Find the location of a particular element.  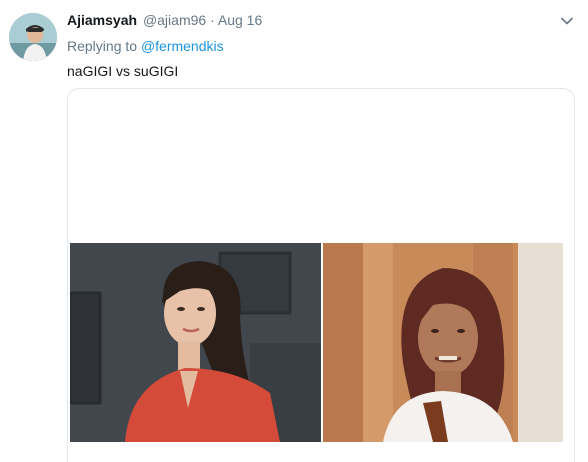

tweet-date: Aug 16 is located at coordinates (240, 20).